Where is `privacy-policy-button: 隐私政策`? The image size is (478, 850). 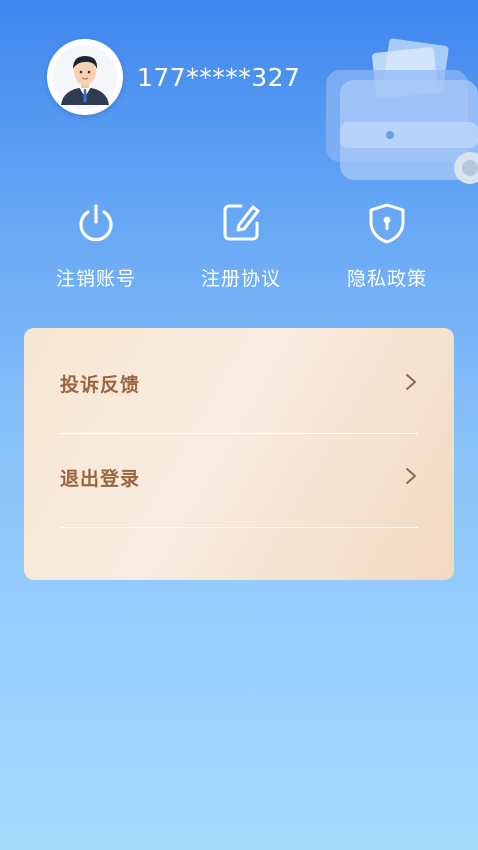 privacy-policy-button: 隐私政策 is located at coordinates (387, 245).